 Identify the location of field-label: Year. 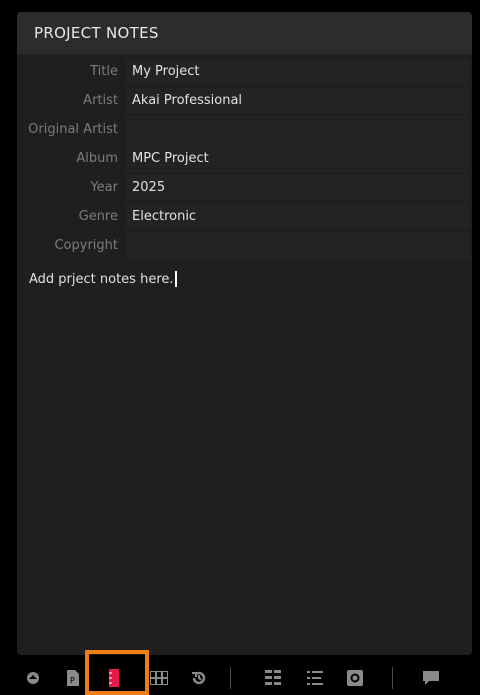
(104, 187).